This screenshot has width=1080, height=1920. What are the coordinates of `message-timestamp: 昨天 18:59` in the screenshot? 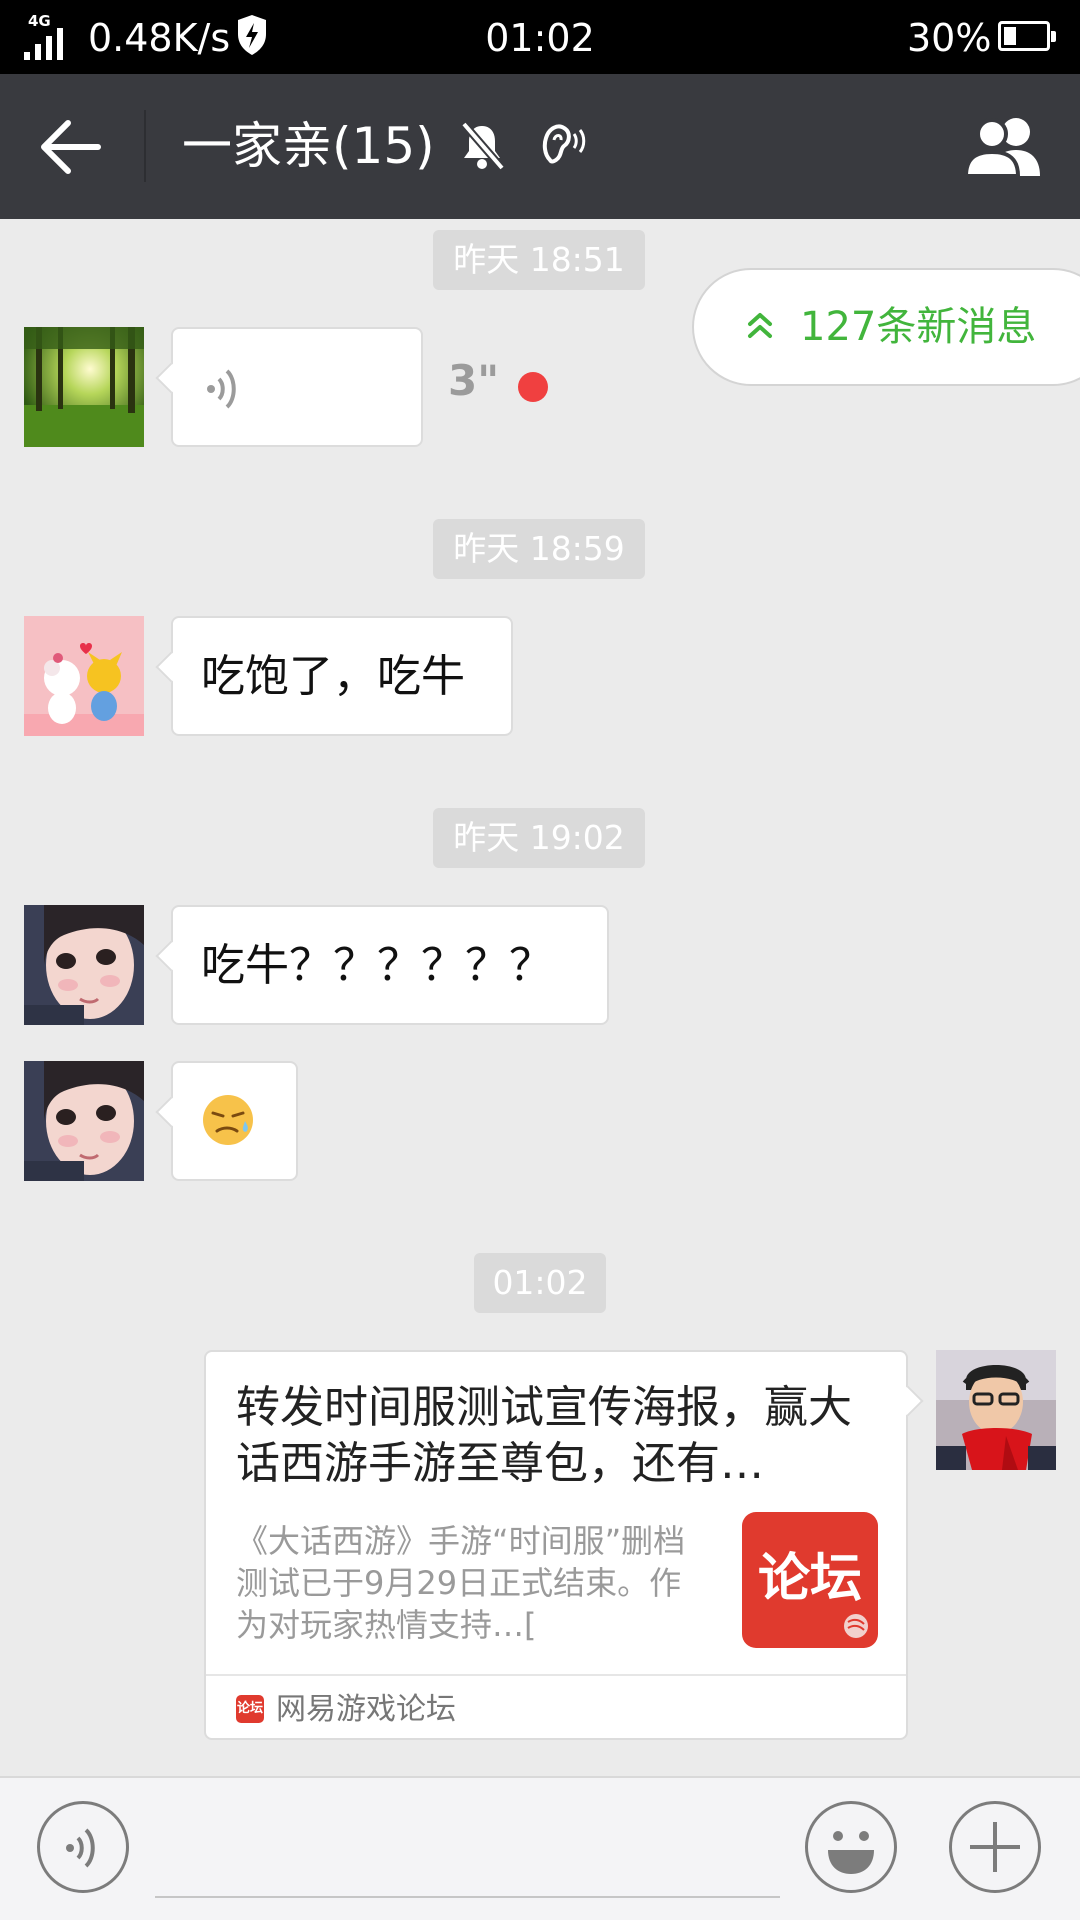 It's located at (539, 549).